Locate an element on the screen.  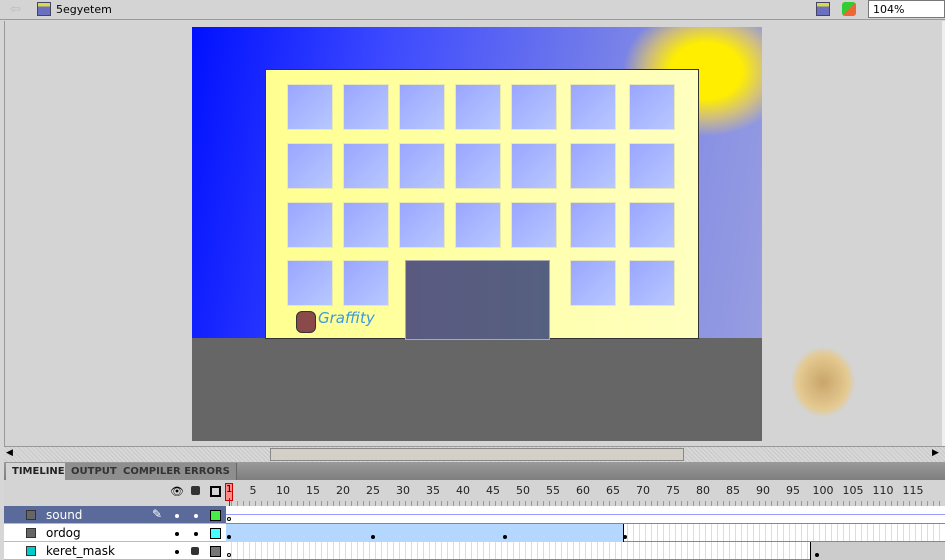
frame-tick: 15 is located at coordinates (313, 490).